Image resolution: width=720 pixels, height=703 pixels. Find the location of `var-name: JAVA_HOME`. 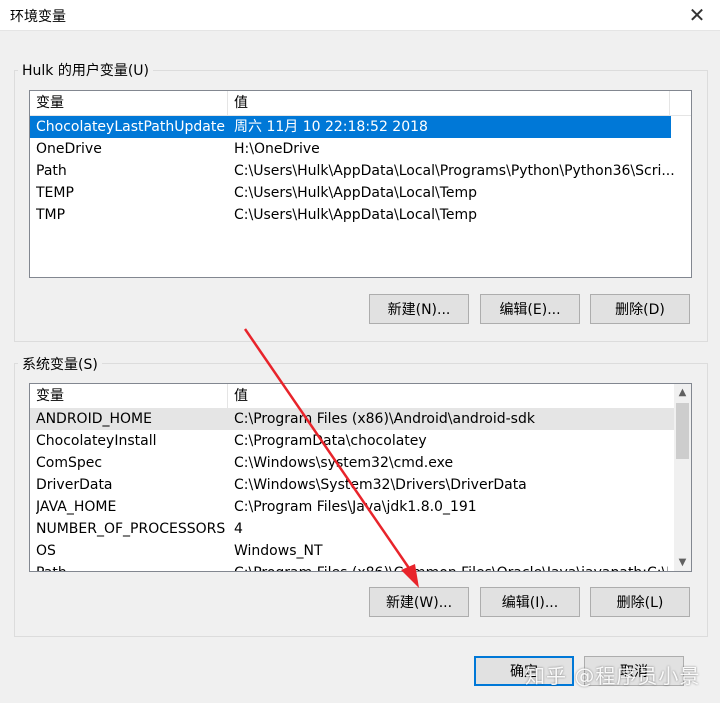

var-name: JAVA_HOME is located at coordinates (76, 507).